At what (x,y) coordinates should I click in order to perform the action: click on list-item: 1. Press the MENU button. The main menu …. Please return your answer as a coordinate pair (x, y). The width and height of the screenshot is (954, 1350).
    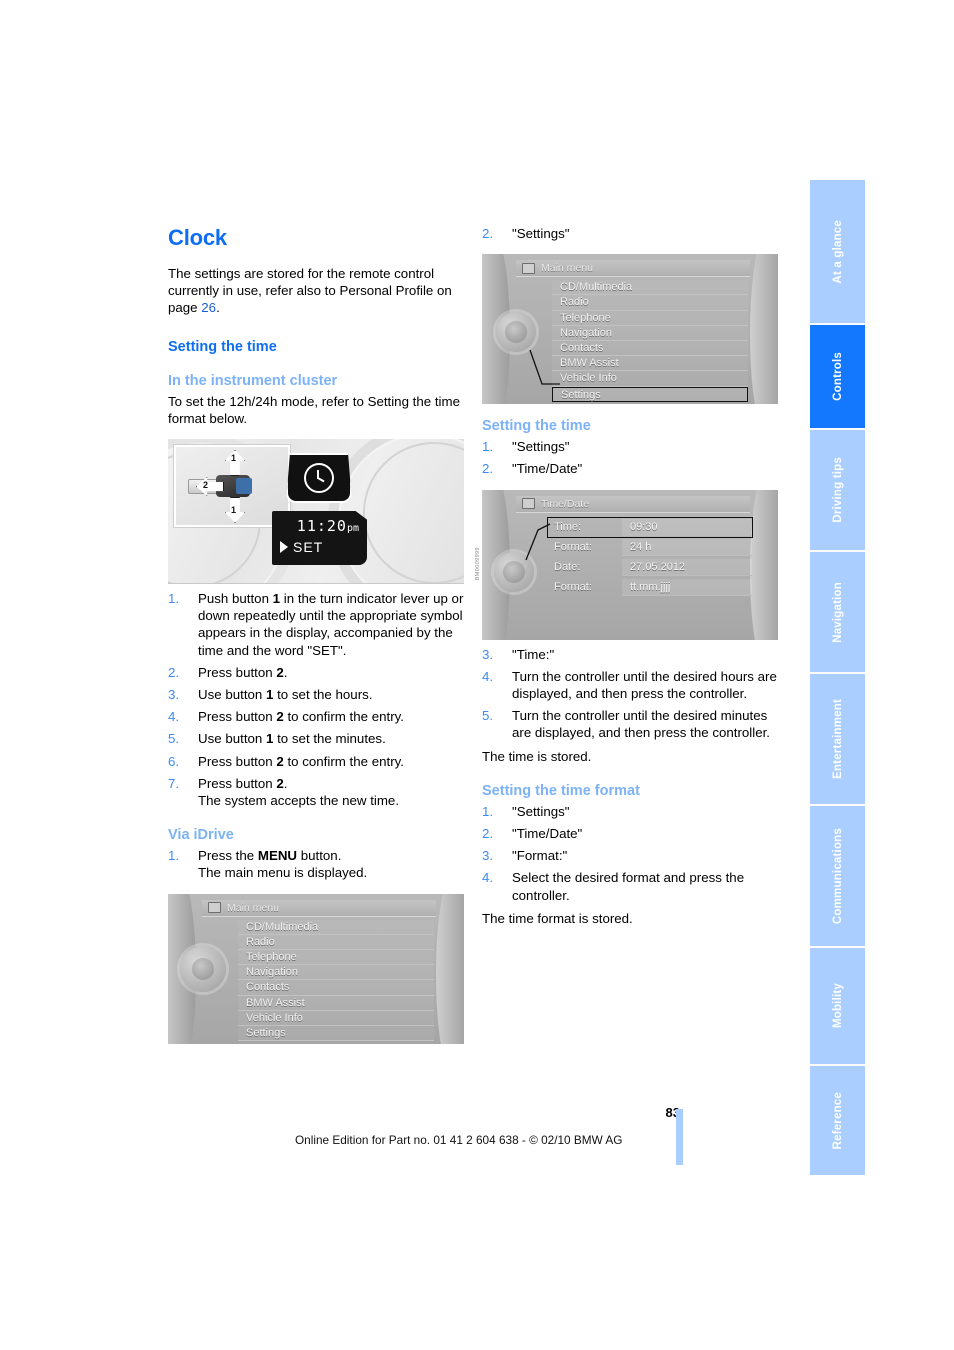
    Looking at the image, I should click on (268, 864).